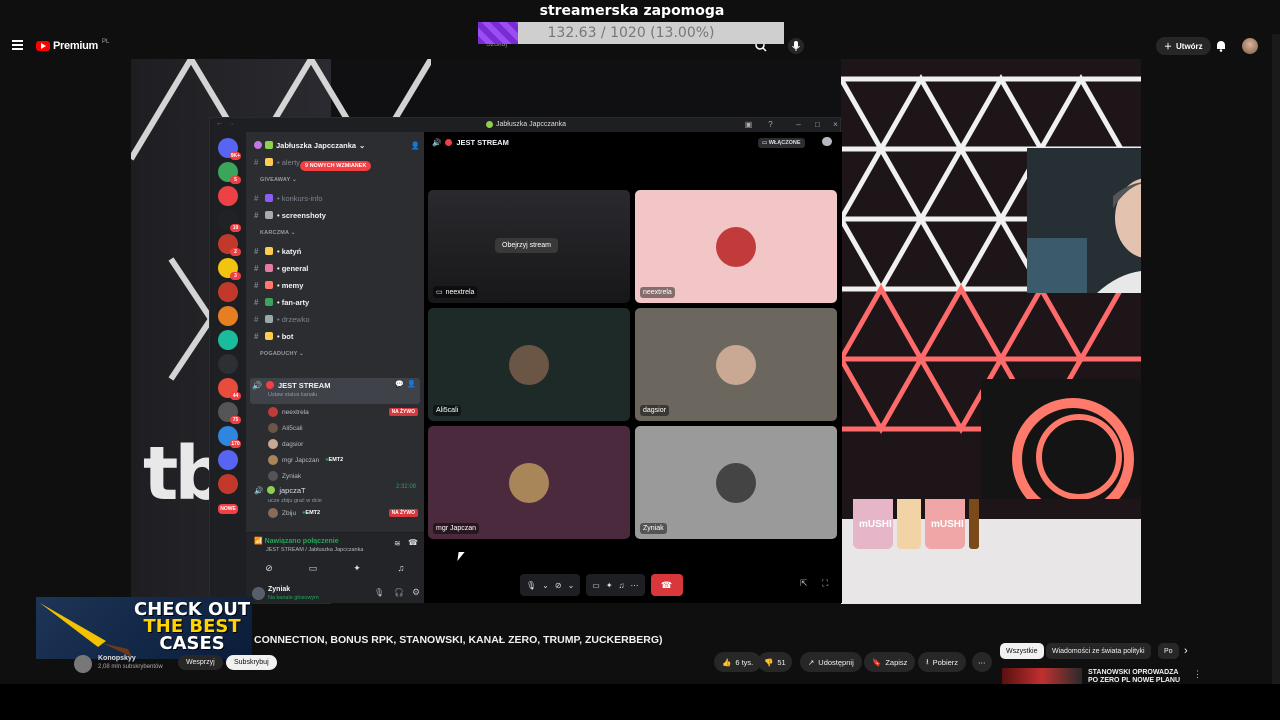 The height and width of the screenshot is (720, 1280). What do you see at coordinates (397, 543) in the screenshot?
I see `noise-suppression-icon: ≋` at bounding box center [397, 543].